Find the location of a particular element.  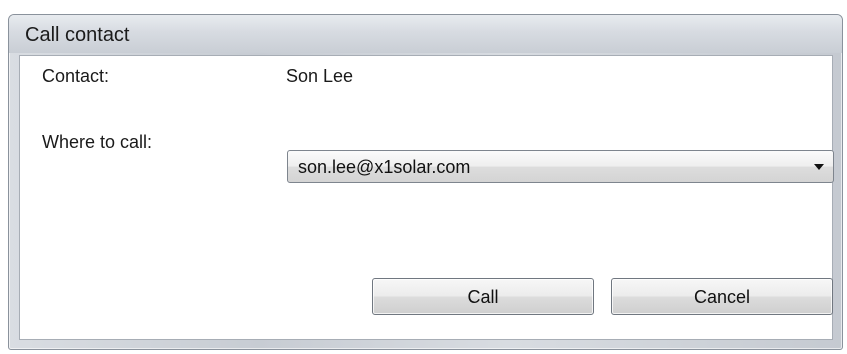

cancel-button-label: Cancel is located at coordinates (722, 297).